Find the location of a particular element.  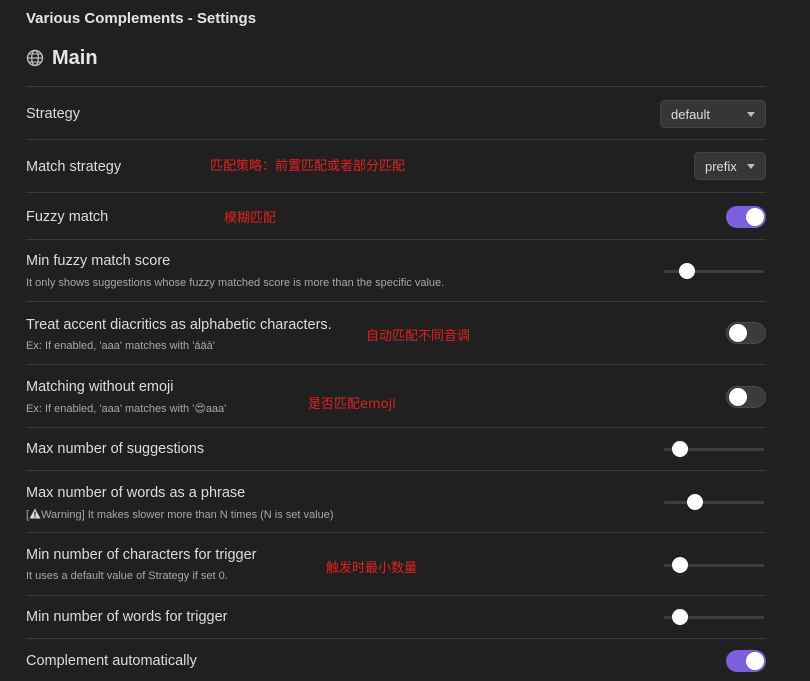

fuzzy-match-toggle is located at coordinates (746, 217).